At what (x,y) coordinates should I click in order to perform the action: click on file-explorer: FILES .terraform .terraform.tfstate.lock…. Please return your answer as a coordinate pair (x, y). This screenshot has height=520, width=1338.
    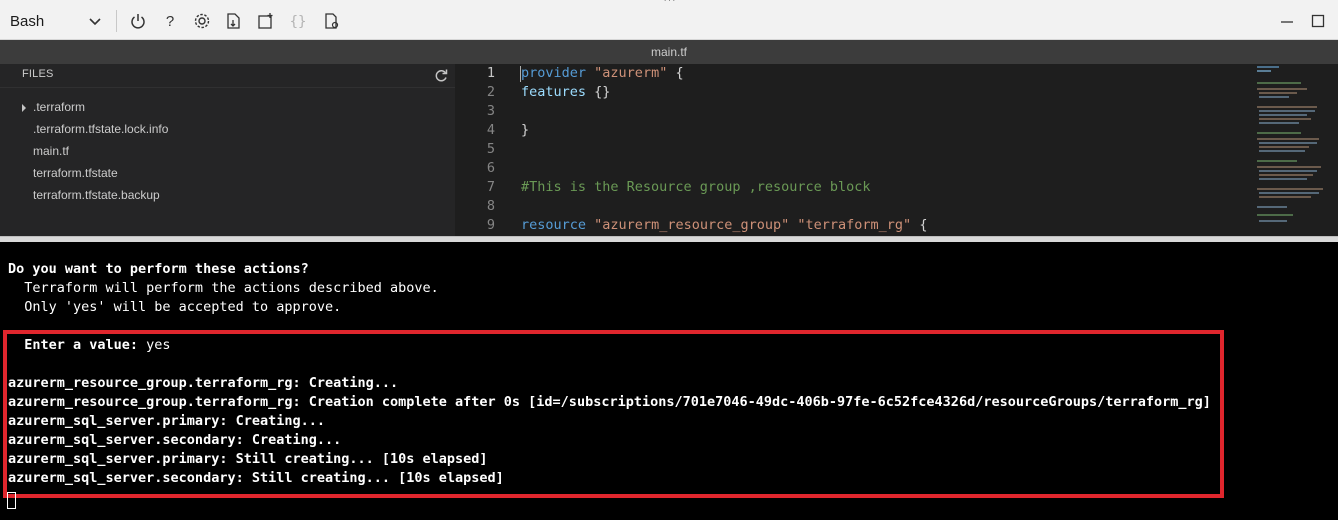
    Looking at the image, I should click on (227, 150).